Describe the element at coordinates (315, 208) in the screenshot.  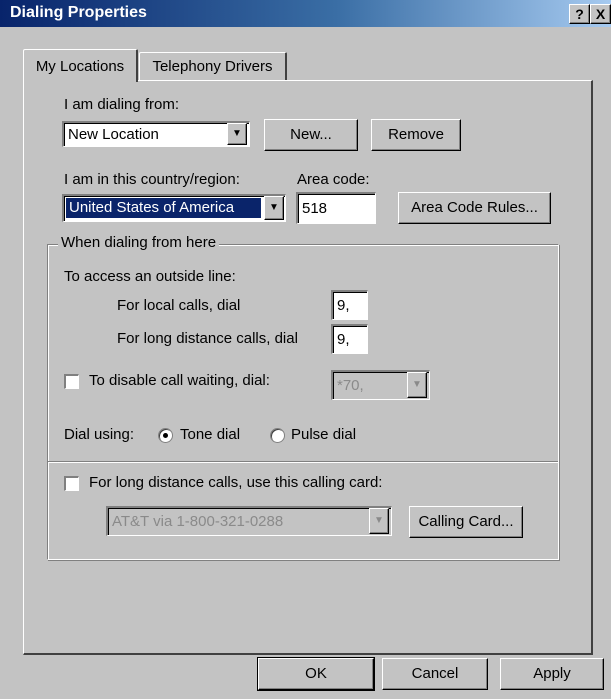
I see `area-code-value: 518` at that location.